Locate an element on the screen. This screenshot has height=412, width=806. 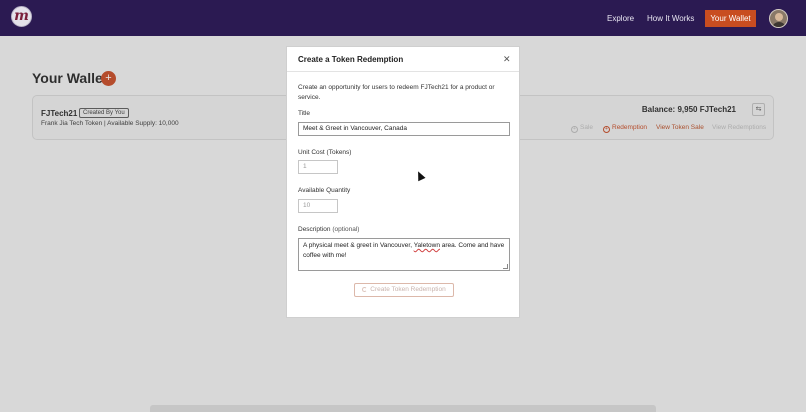
description-label-text: Description is located at coordinates (314, 229).